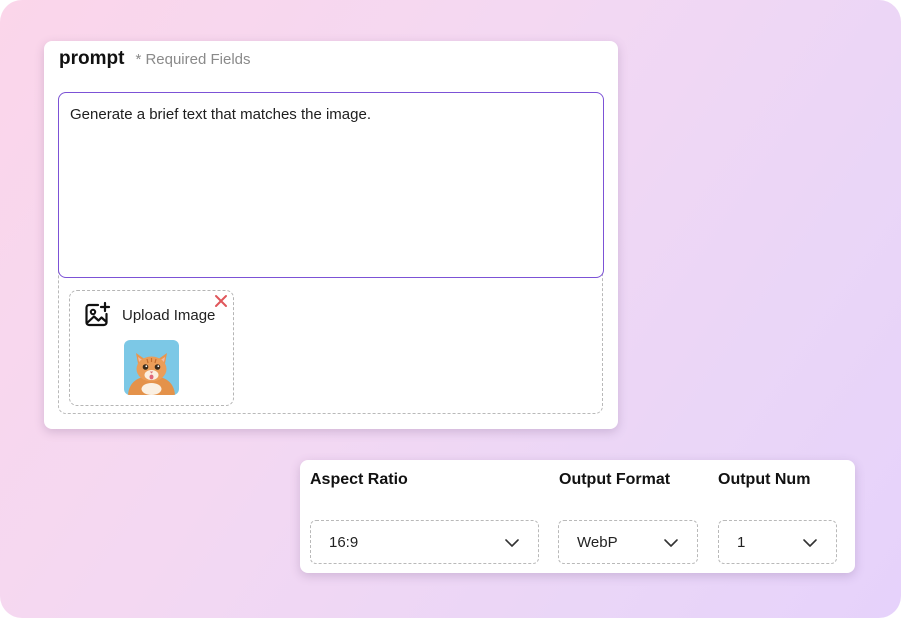 This screenshot has width=901, height=618. What do you see at coordinates (424, 542) in the screenshot?
I see `aspect-ratio-select: 16:9` at bounding box center [424, 542].